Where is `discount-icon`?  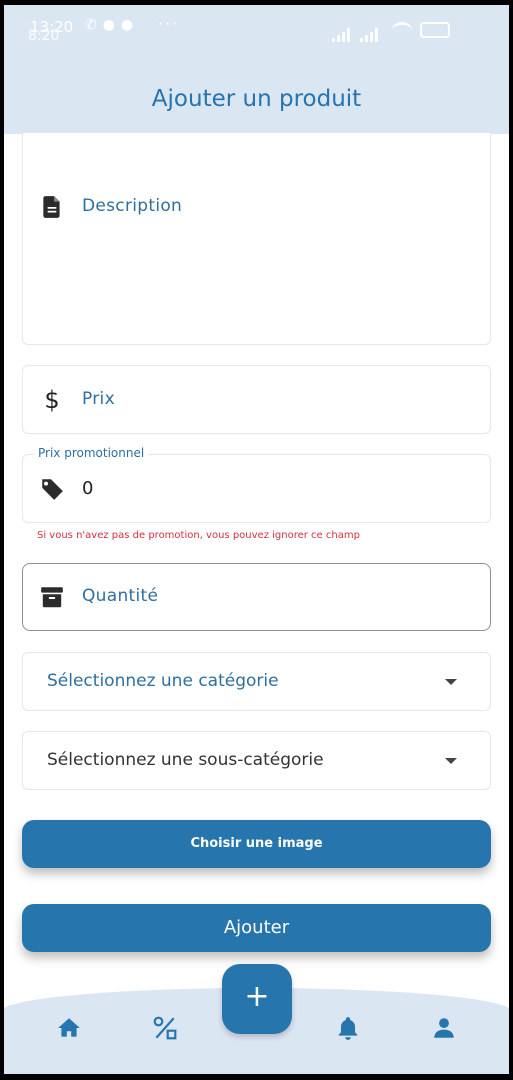 discount-icon is located at coordinates (165, 1028).